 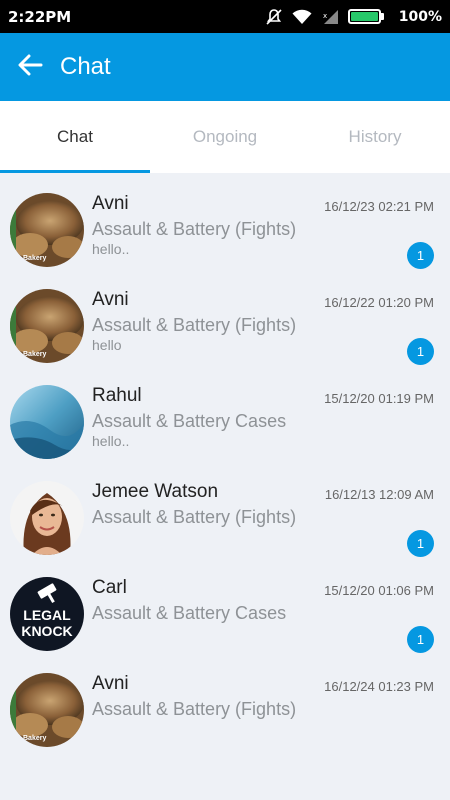 What do you see at coordinates (40, 16) in the screenshot?
I see `status-time: 2:22PM` at bounding box center [40, 16].